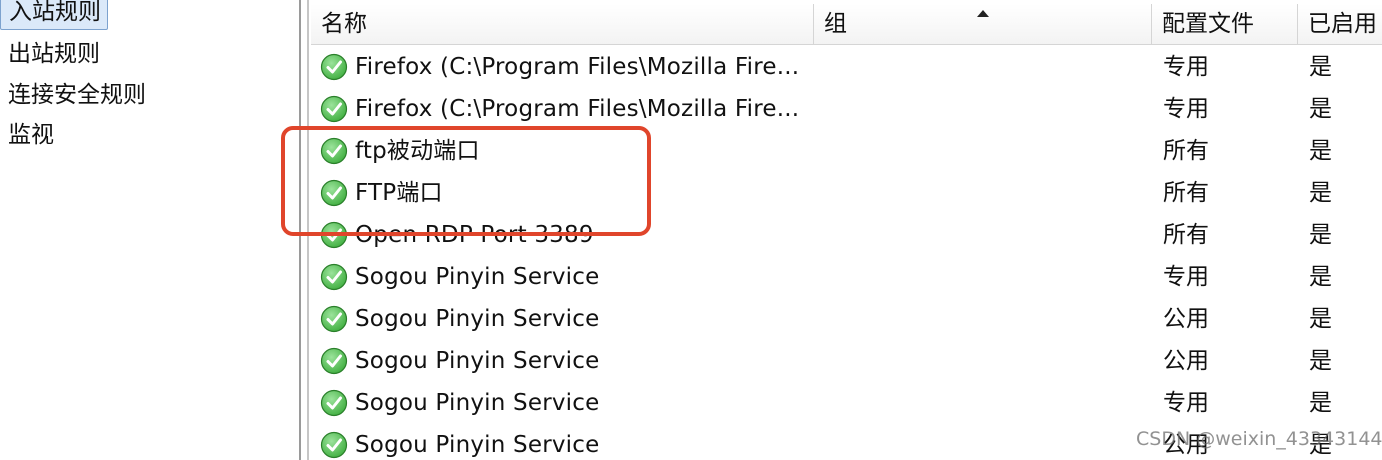  What do you see at coordinates (399, 193) in the screenshot?
I see `rule-name: FTP端口` at bounding box center [399, 193].